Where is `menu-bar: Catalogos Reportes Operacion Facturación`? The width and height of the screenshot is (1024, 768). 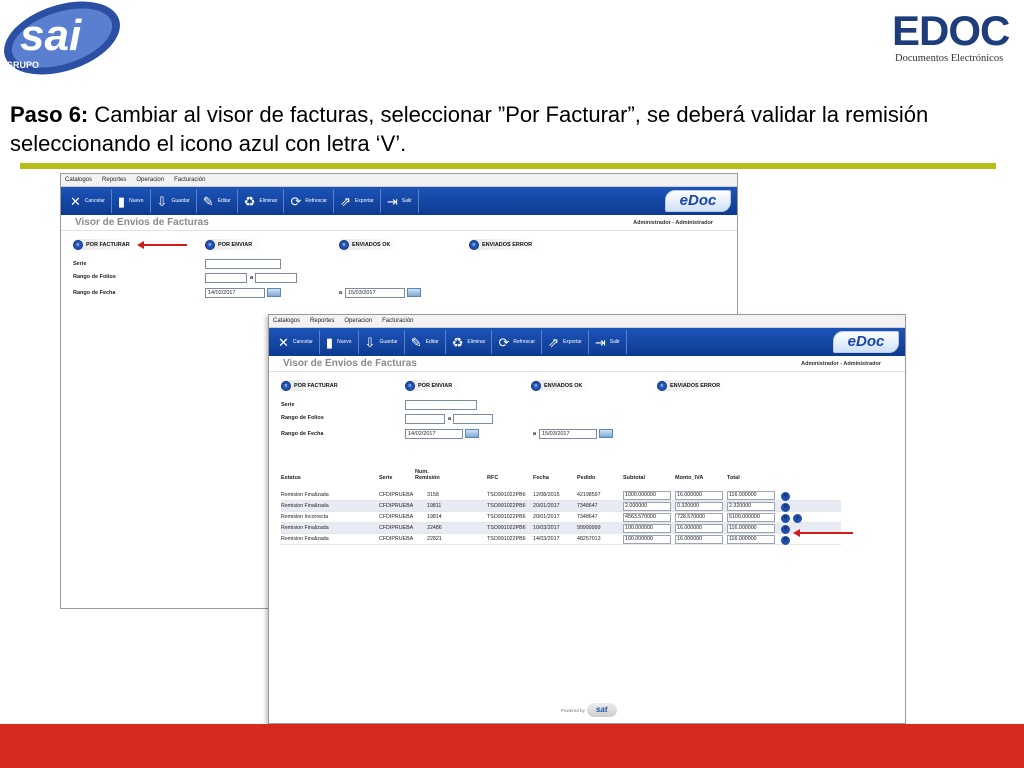 menu-bar: Catalogos Reportes Operacion Facturación is located at coordinates (587, 321).